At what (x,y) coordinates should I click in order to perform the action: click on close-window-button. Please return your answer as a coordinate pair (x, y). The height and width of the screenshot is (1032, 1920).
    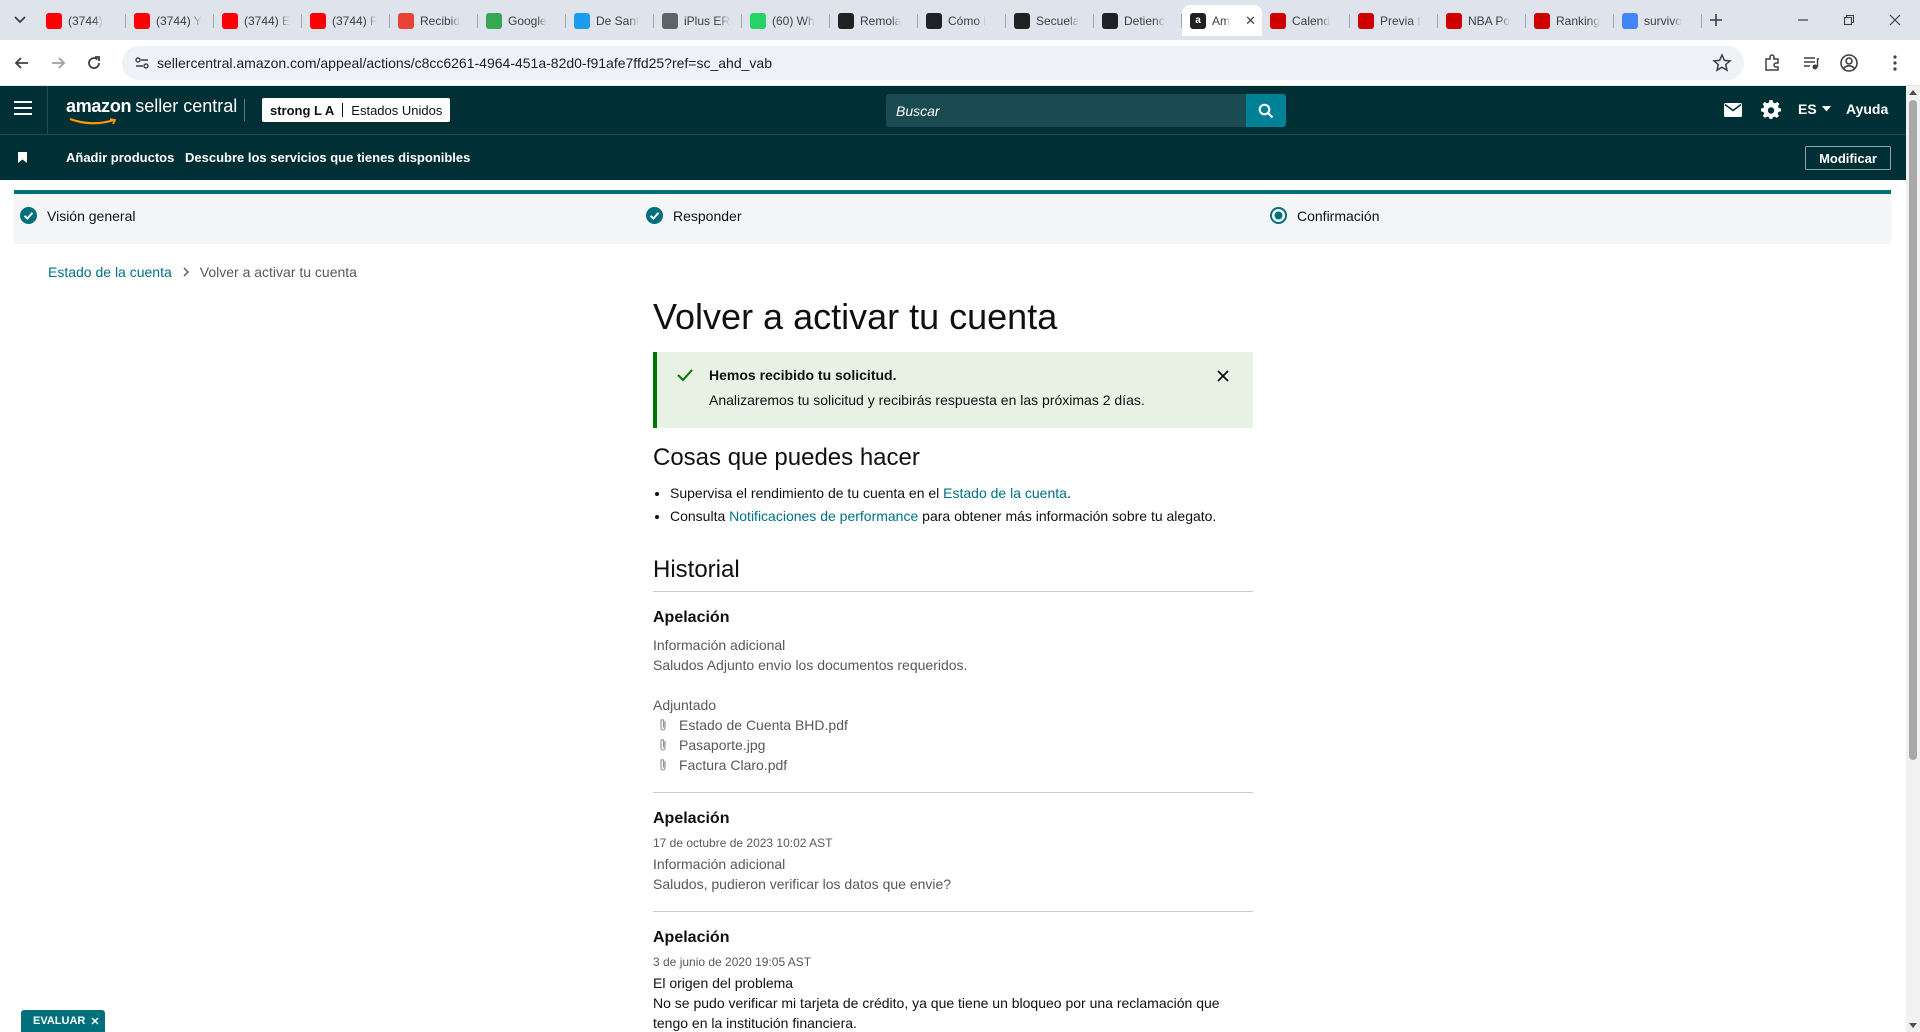
    Looking at the image, I should click on (1895, 20).